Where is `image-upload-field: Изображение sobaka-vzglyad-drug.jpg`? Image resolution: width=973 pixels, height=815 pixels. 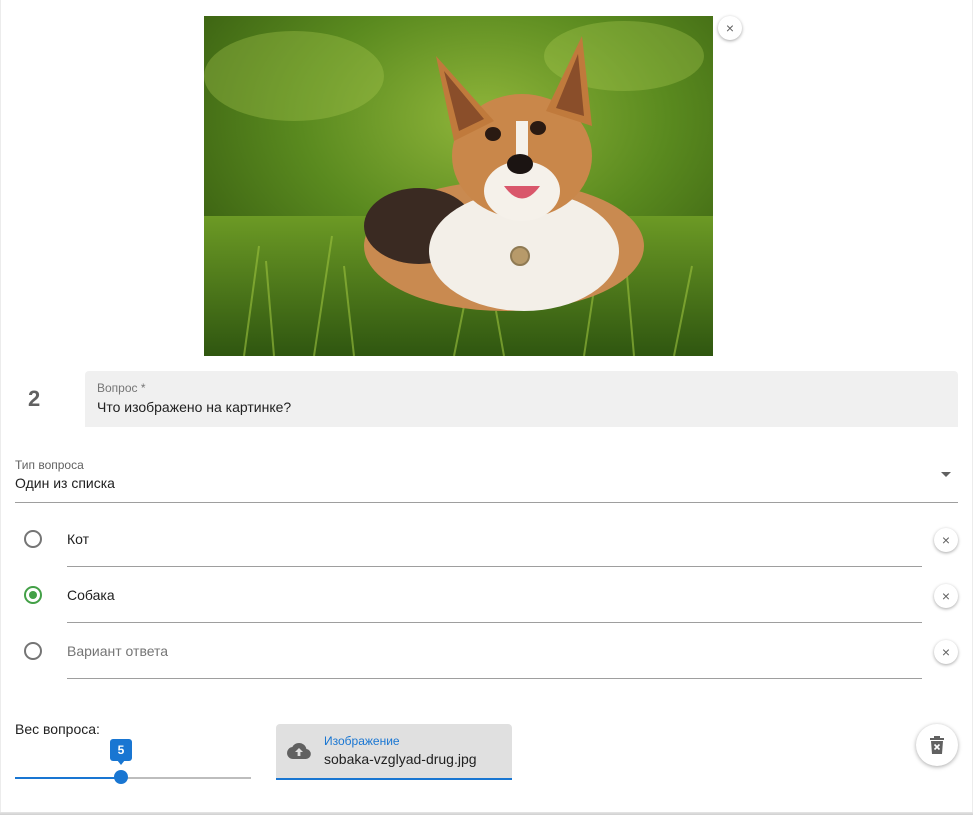
image-upload-field: Изображение sobaka-vzglyad-drug.jpg is located at coordinates (394, 752).